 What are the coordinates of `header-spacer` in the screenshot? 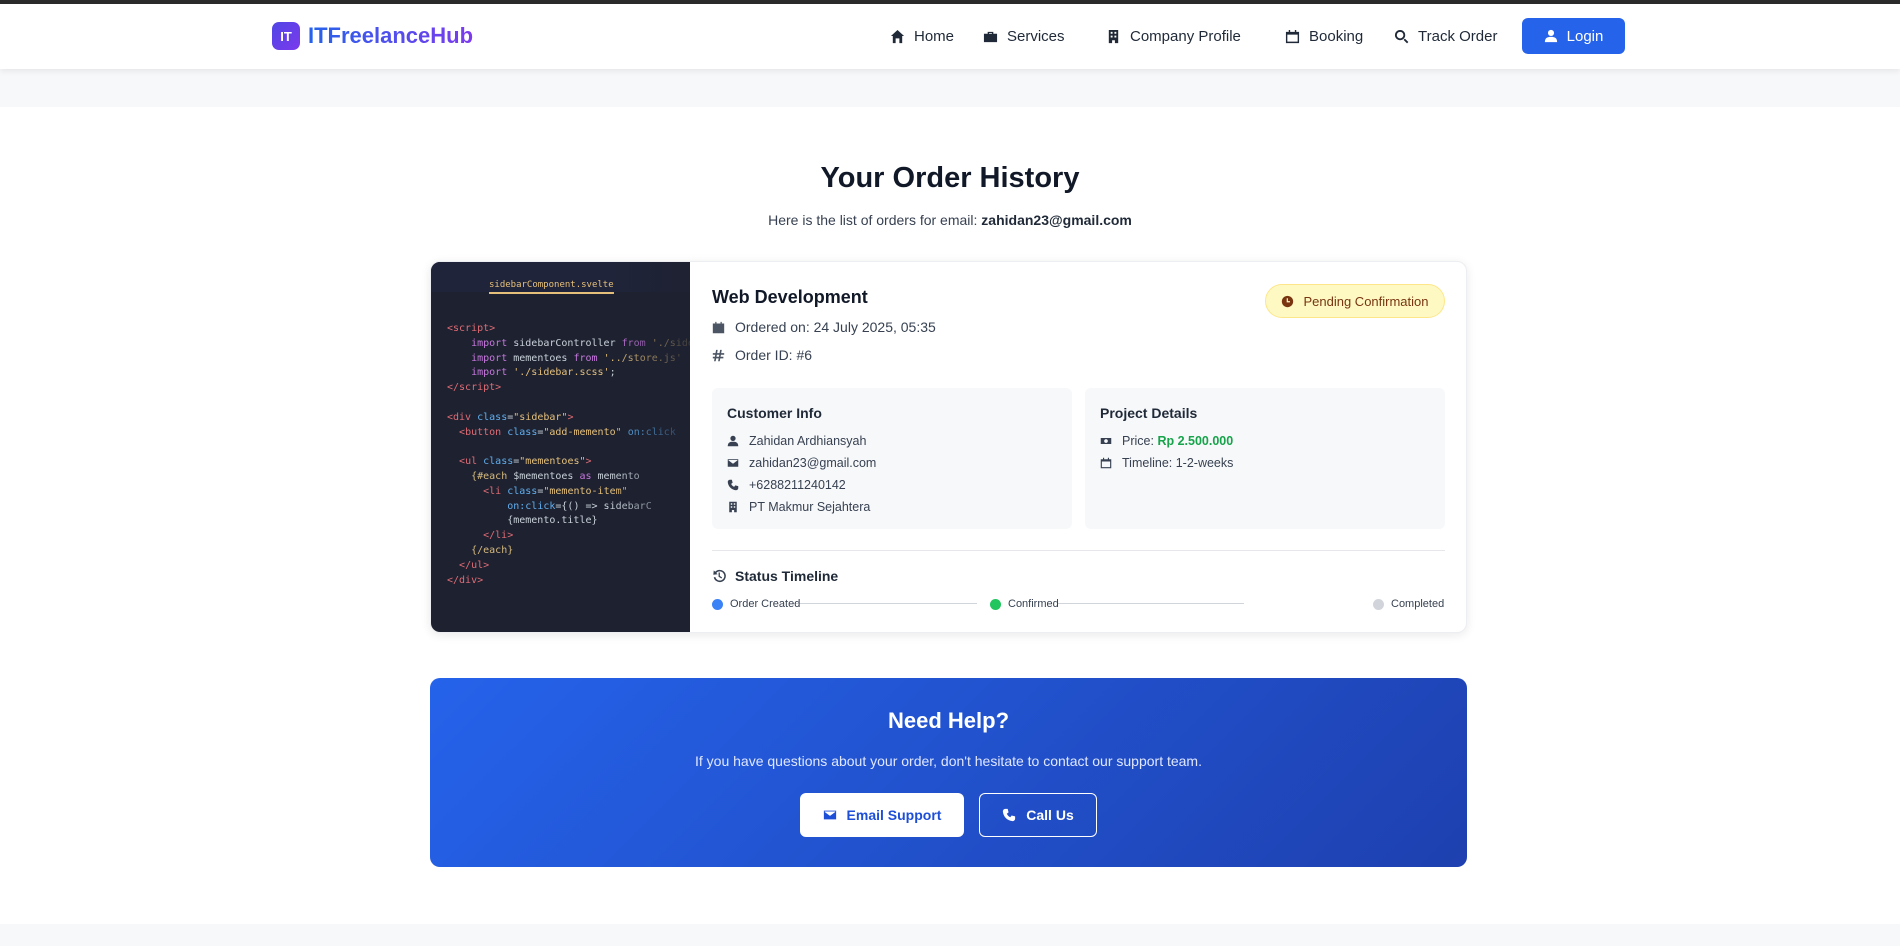 It's located at (950, 88).